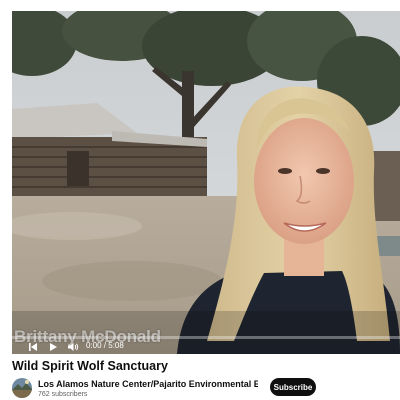 This screenshot has width=400, height=400. Describe the element at coordinates (206, 347) in the screenshot. I see `player-controls: 0:00 / 5:08` at that location.